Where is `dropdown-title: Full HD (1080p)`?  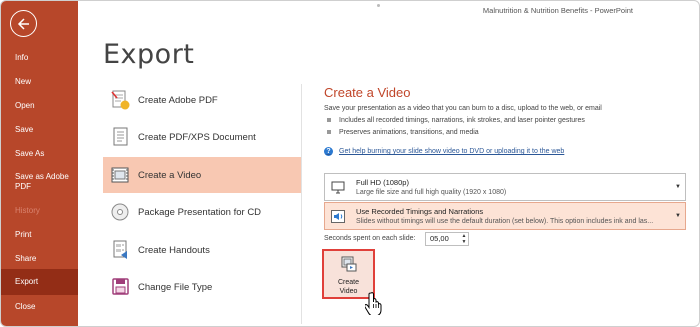 dropdown-title: Full HD (1080p) is located at coordinates (382, 182).